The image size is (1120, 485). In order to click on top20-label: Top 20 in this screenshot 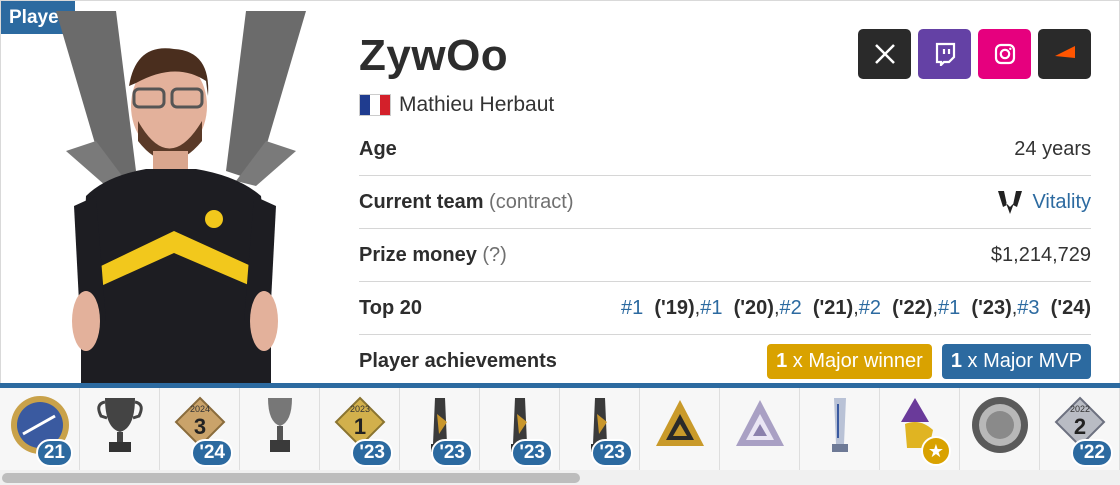, I will do `click(390, 307)`.